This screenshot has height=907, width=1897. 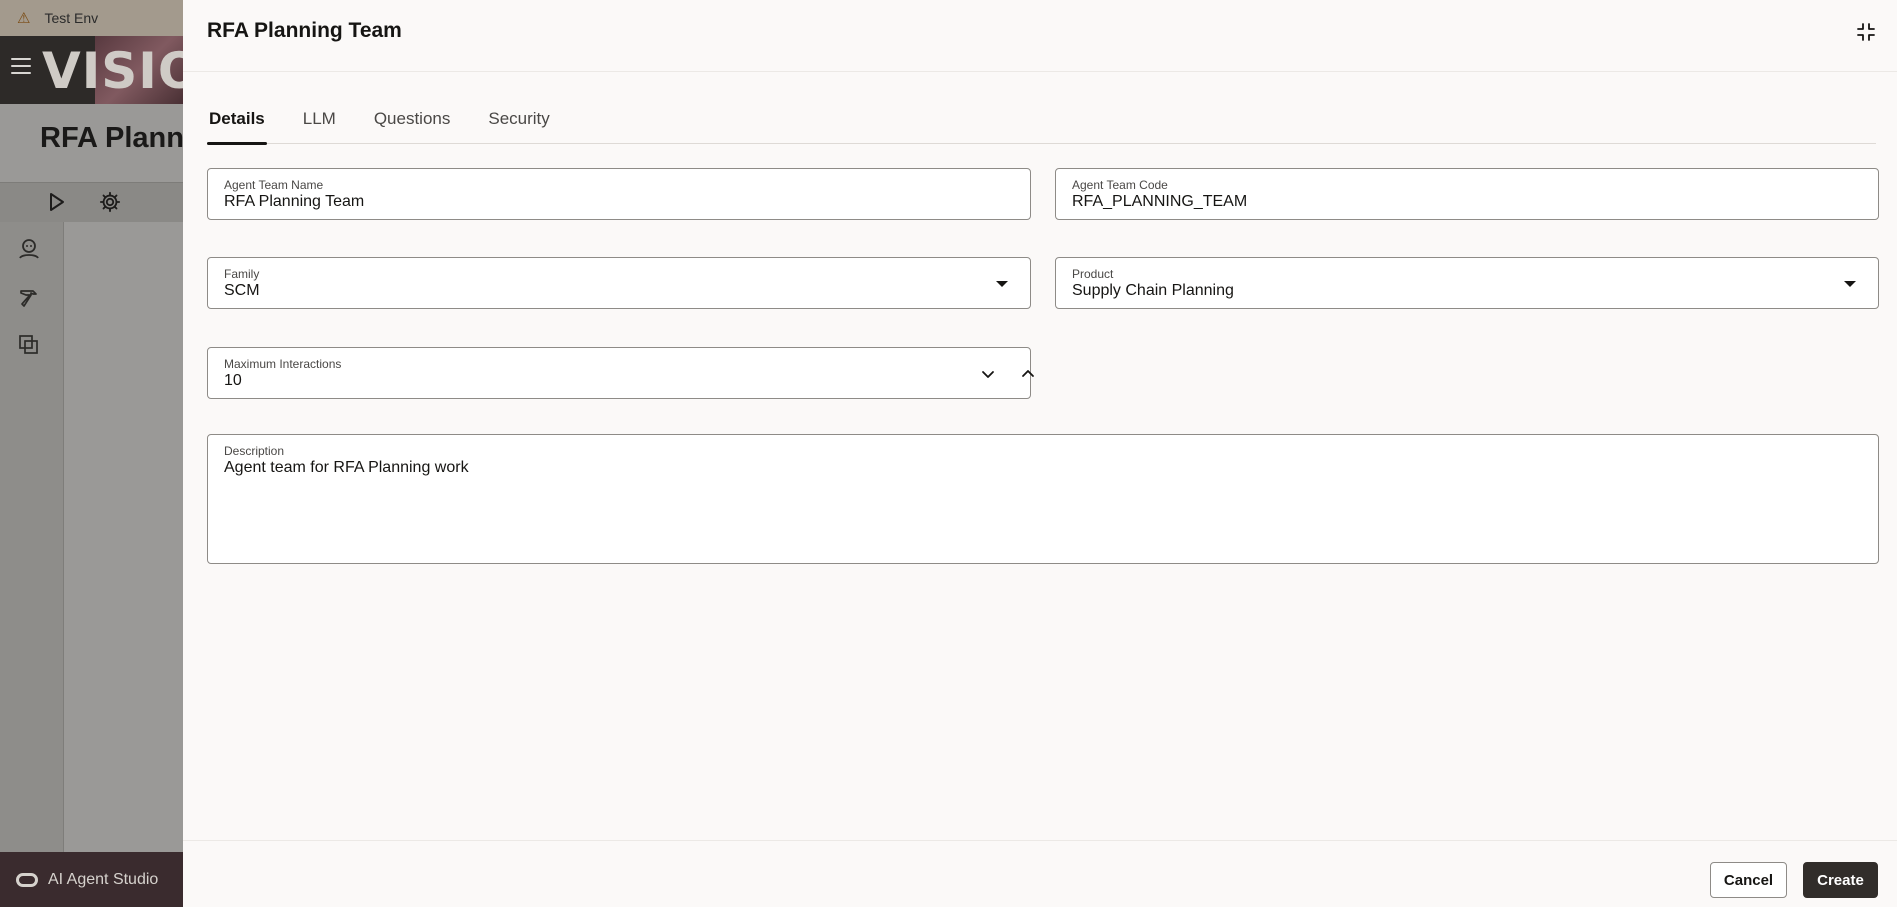 I want to click on cancel-button: Cancel, so click(x=1748, y=880).